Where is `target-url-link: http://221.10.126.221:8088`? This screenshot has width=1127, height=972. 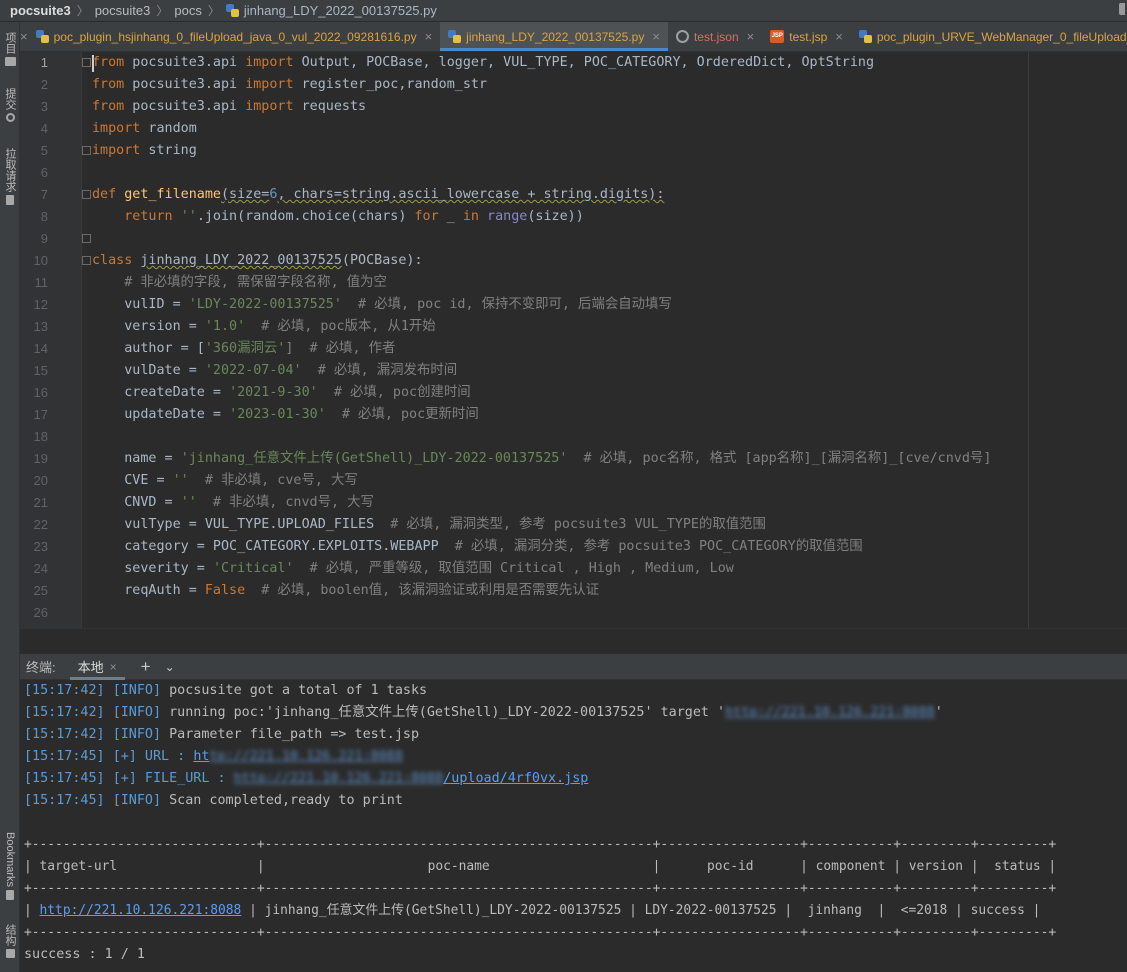 target-url-link: http://221.10.126.221:8088 is located at coordinates (830, 712).